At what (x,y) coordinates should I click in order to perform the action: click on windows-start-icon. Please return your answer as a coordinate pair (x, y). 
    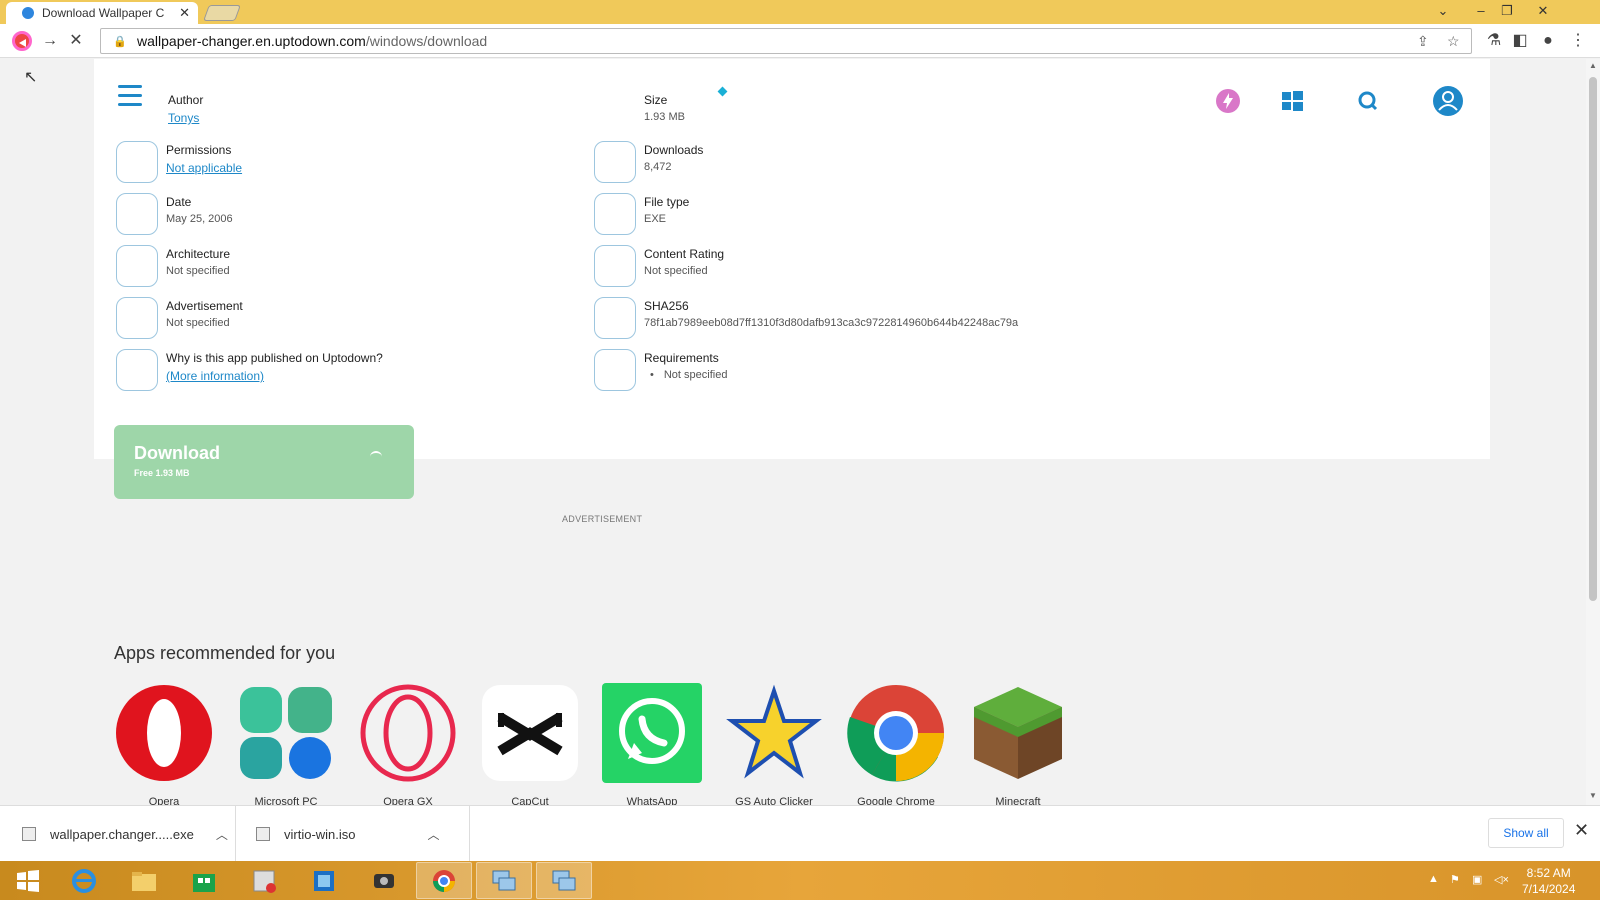
    Looking at the image, I should click on (28, 880).